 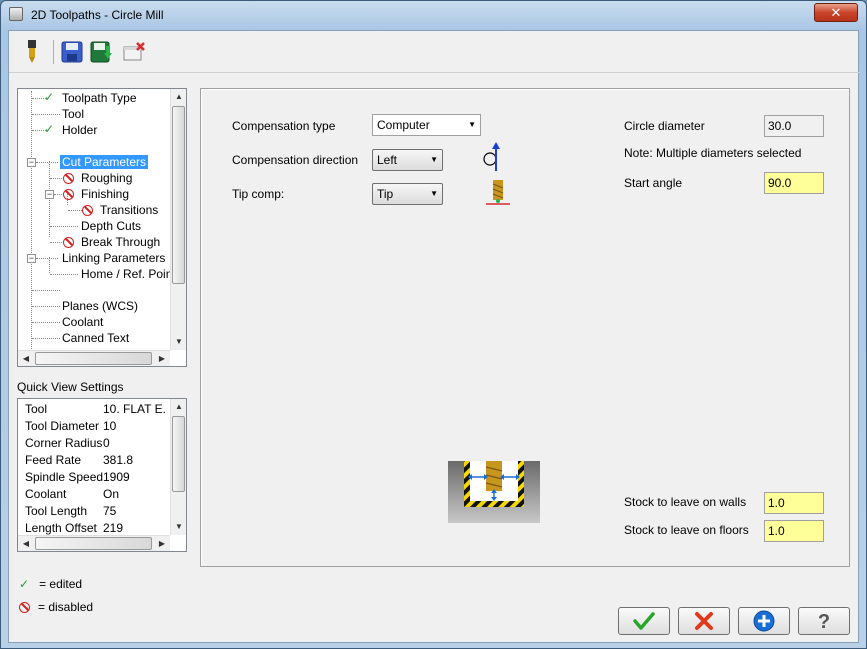 What do you see at coordinates (99, 98) in the screenshot?
I see `tree-item-toolpath-type: Toolpath Type` at bounding box center [99, 98].